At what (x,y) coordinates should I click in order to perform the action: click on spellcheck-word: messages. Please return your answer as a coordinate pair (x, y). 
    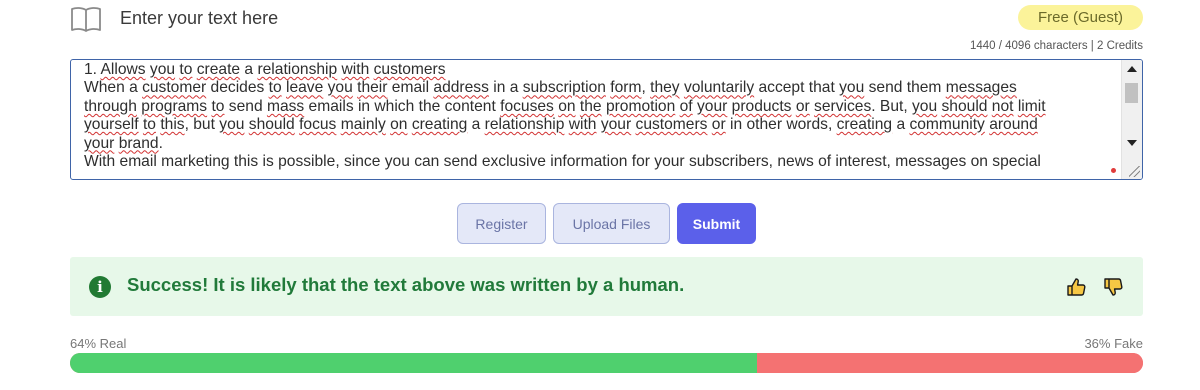
    Looking at the image, I should click on (981, 88).